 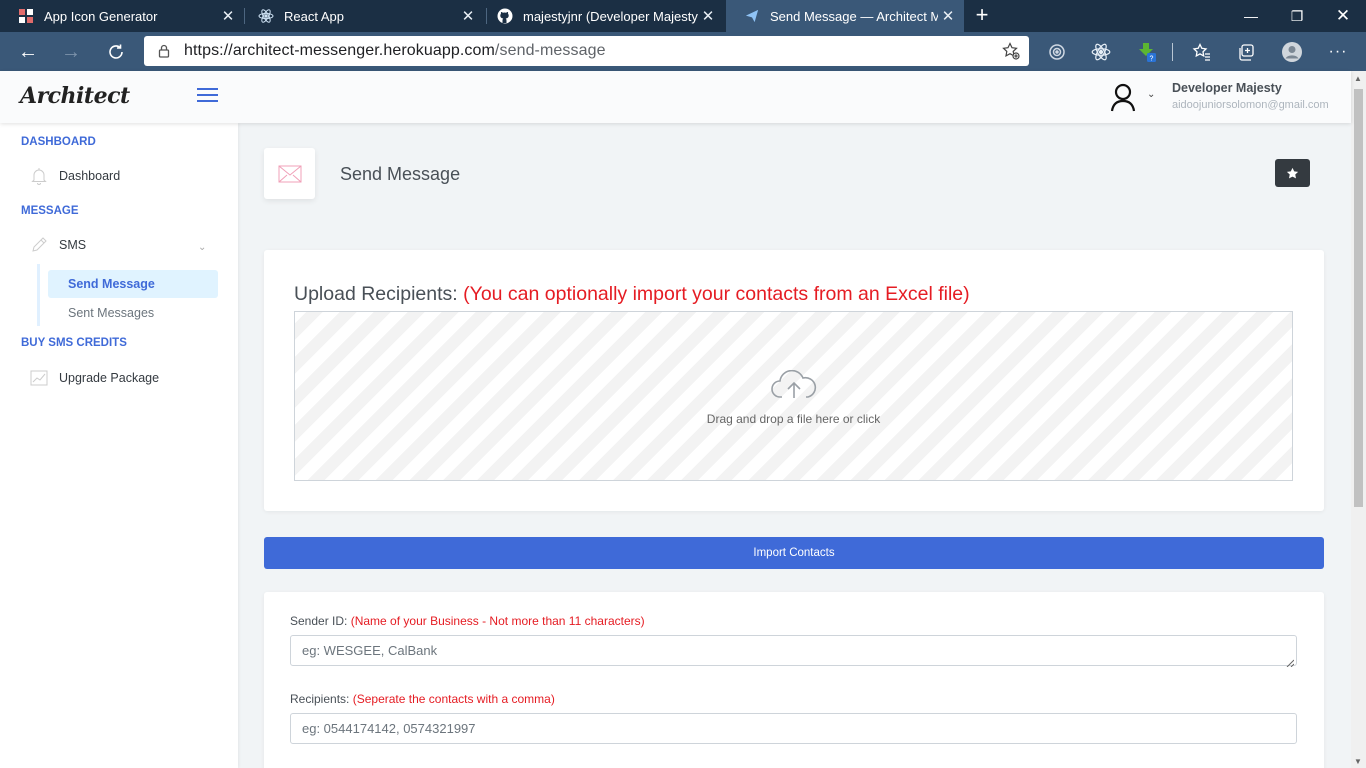 What do you see at coordinates (1246, 52) in the screenshot?
I see `collections-icon` at bounding box center [1246, 52].